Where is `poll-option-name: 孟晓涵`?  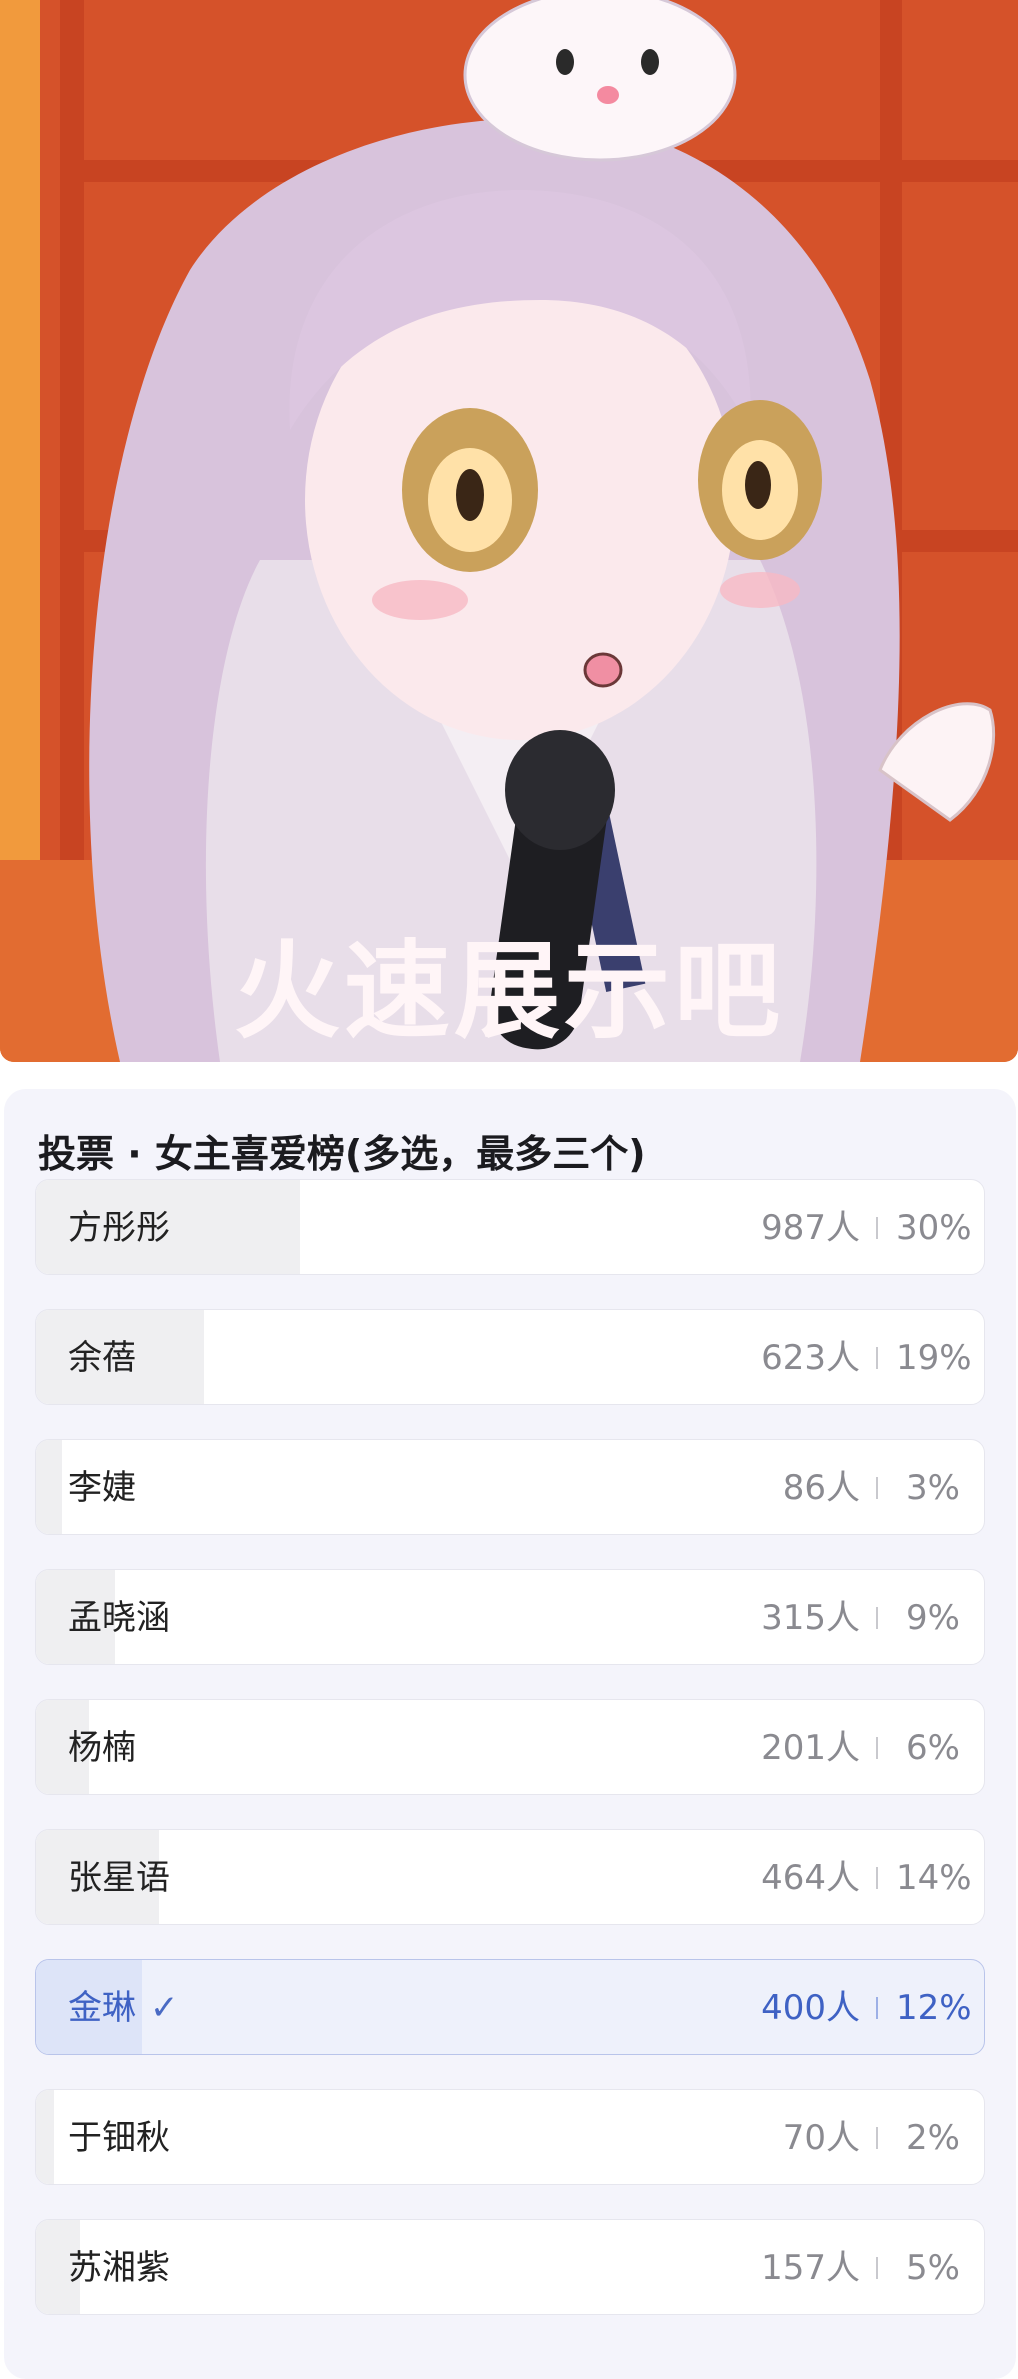
poll-option-name: 孟晓涵 is located at coordinates (119, 1618).